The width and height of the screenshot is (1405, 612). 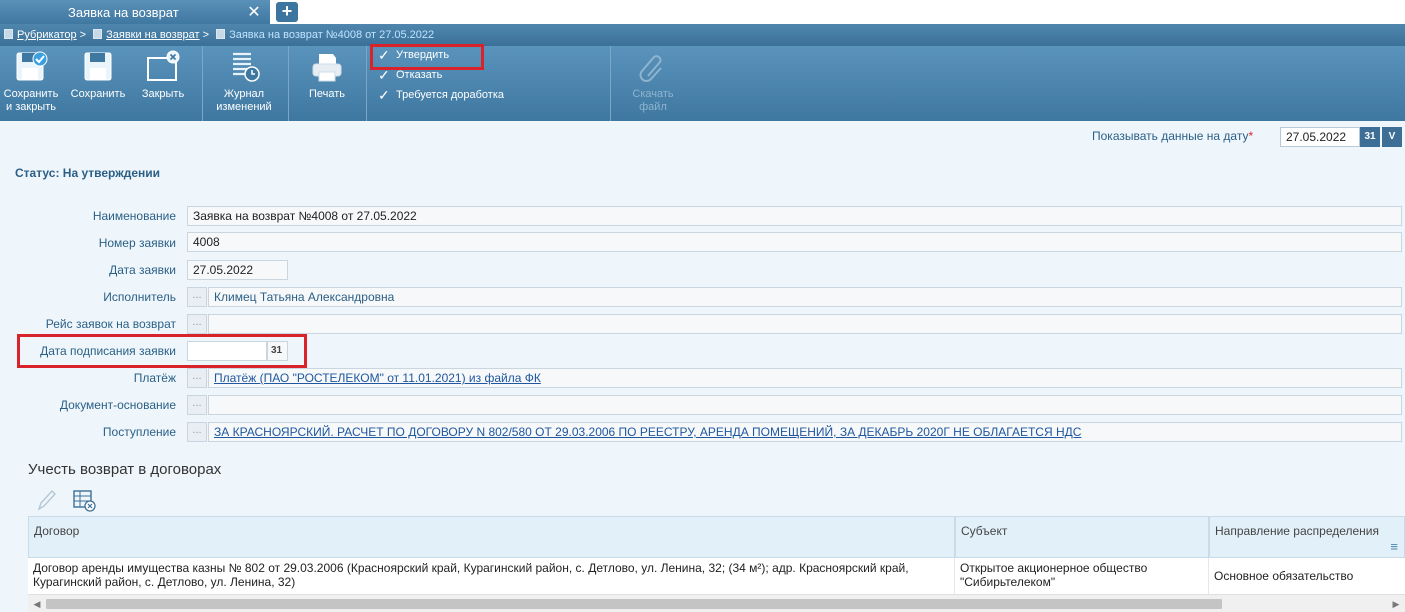 I want to click on list-icon, so click(x=8, y=34).